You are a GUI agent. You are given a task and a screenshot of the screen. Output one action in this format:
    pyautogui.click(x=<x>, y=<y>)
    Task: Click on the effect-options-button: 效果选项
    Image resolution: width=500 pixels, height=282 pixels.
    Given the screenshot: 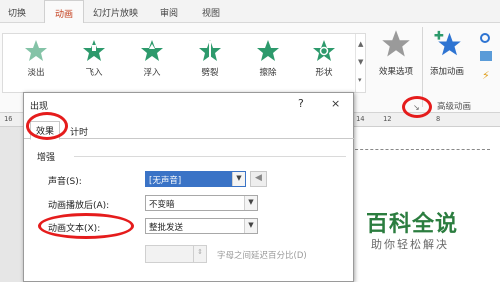 What is the action you would take?
    pyautogui.click(x=396, y=53)
    